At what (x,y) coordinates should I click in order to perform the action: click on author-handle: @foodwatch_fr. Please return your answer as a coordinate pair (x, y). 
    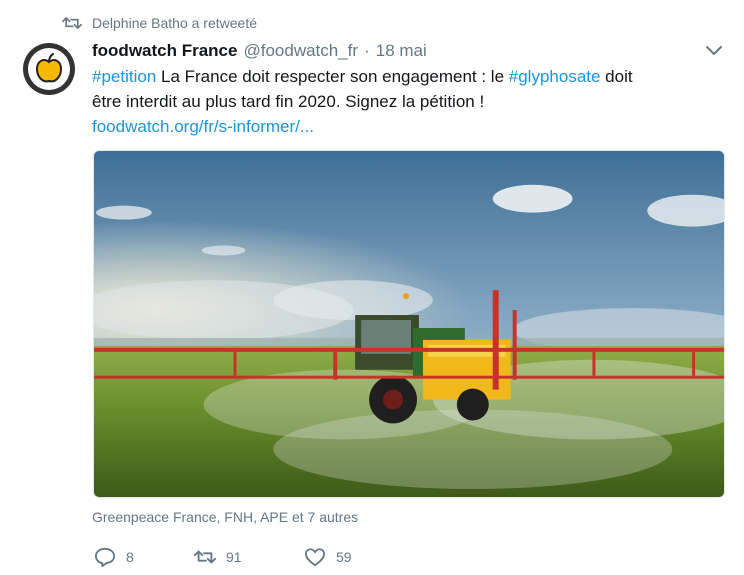
    Looking at the image, I should click on (300, 51).